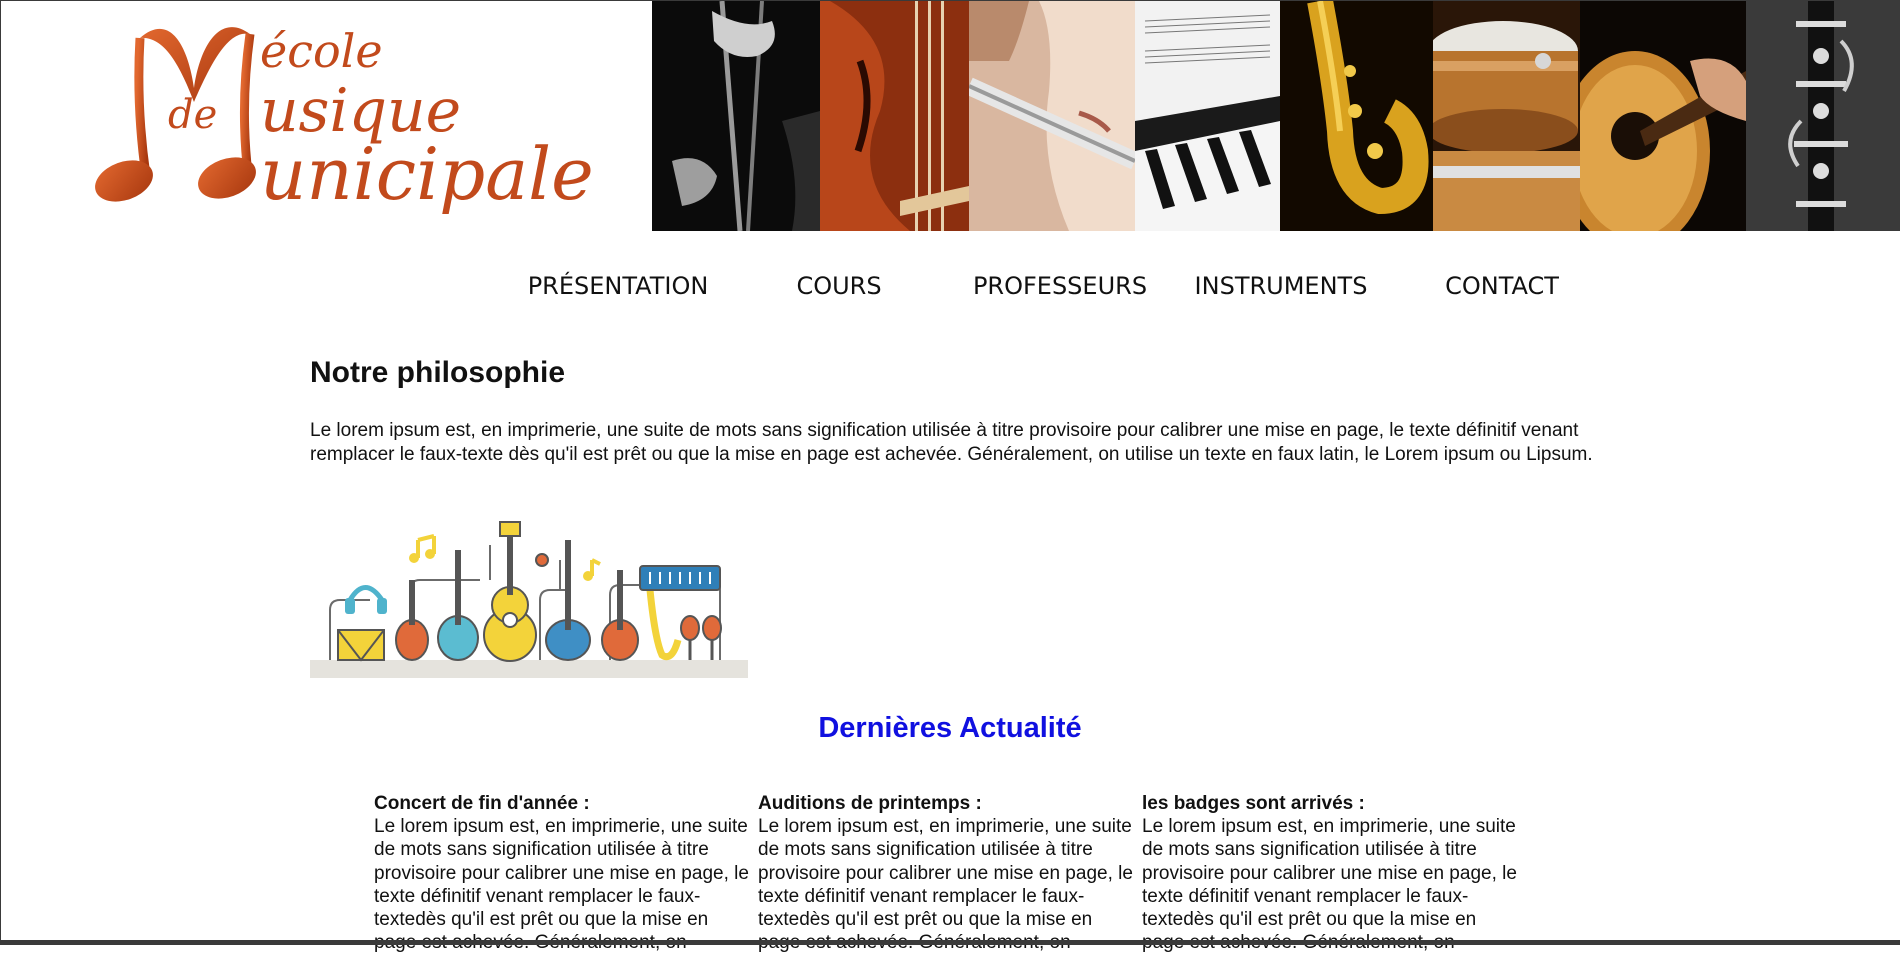 The image size is (1900, 954). Describe the element at coordinates (1823, 116) in the screenshot. I see `clarinet-photo` at that location.